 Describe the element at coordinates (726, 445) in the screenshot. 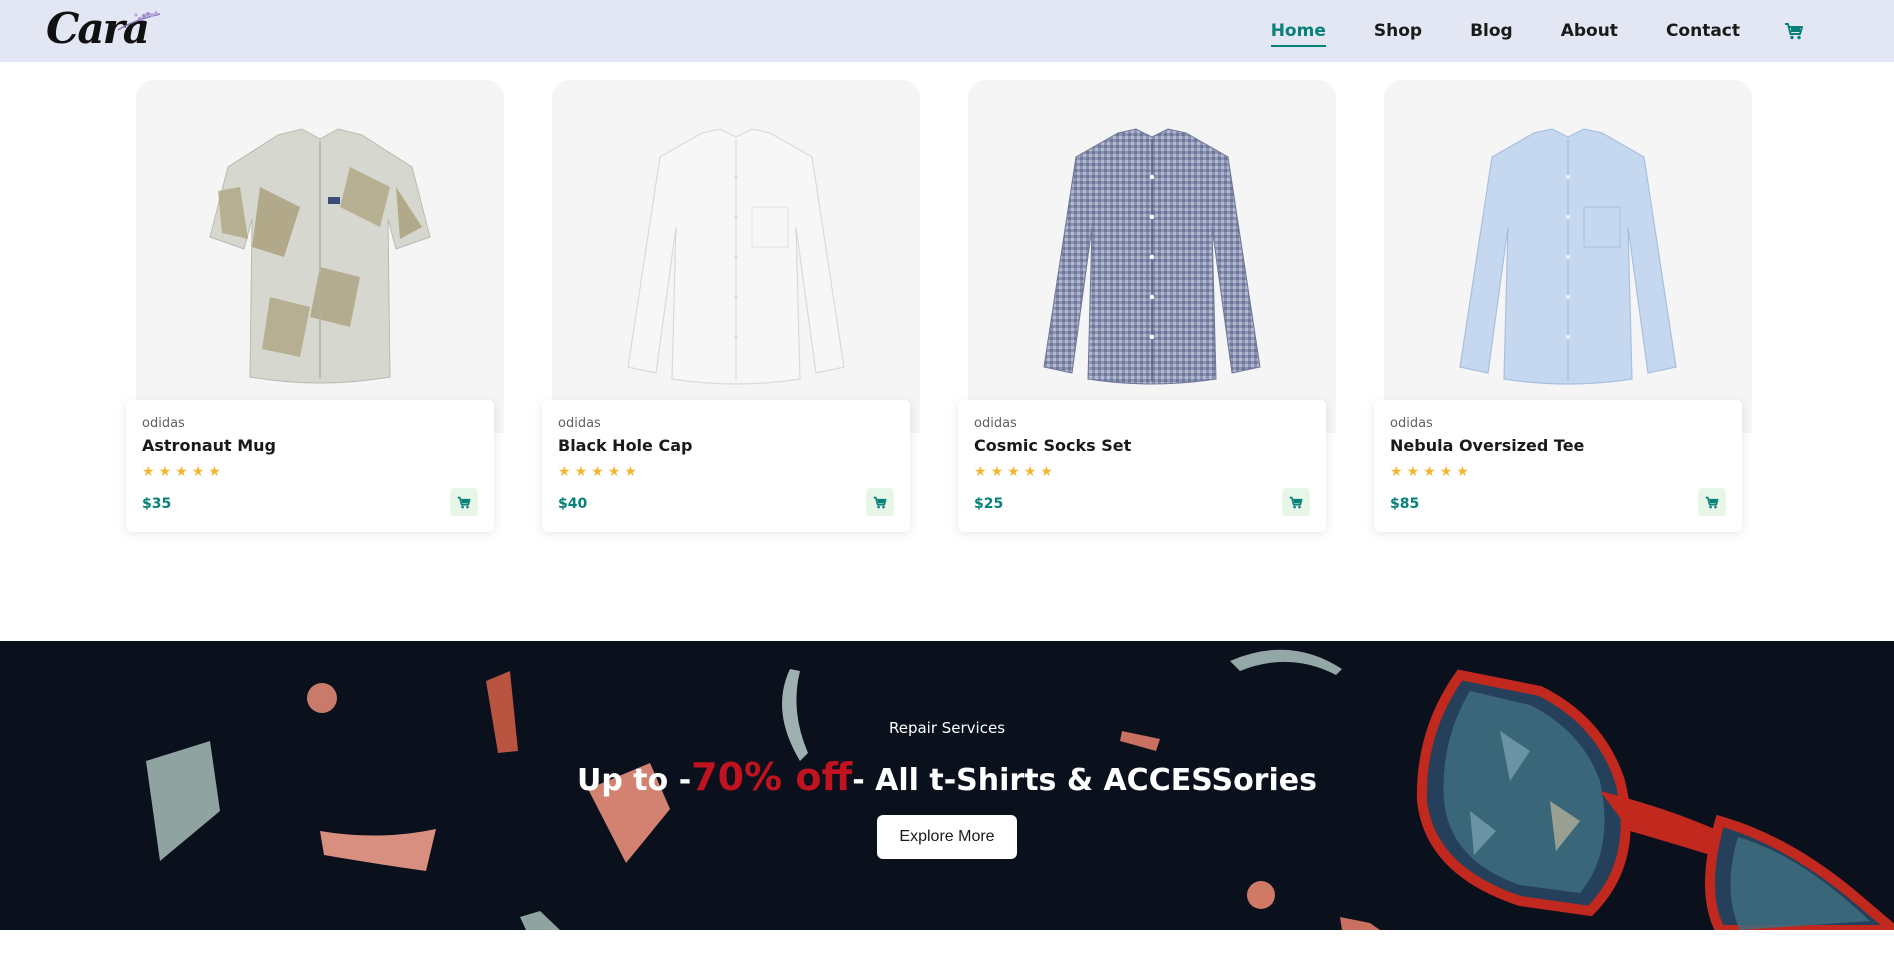

I see `product-name: Black Hole Cap` at that location.